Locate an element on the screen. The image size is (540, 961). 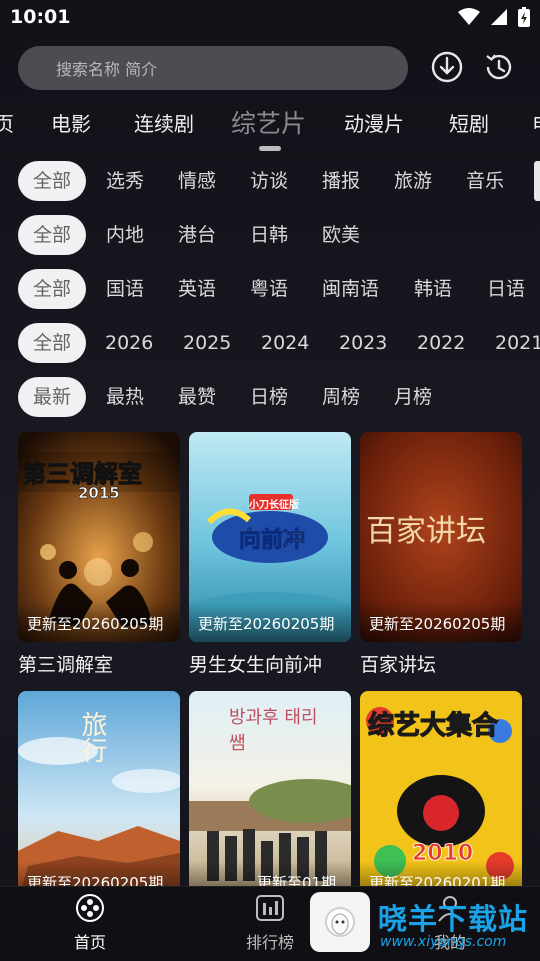
sort-chip: 最赞 is located at coordinates (197, 397).